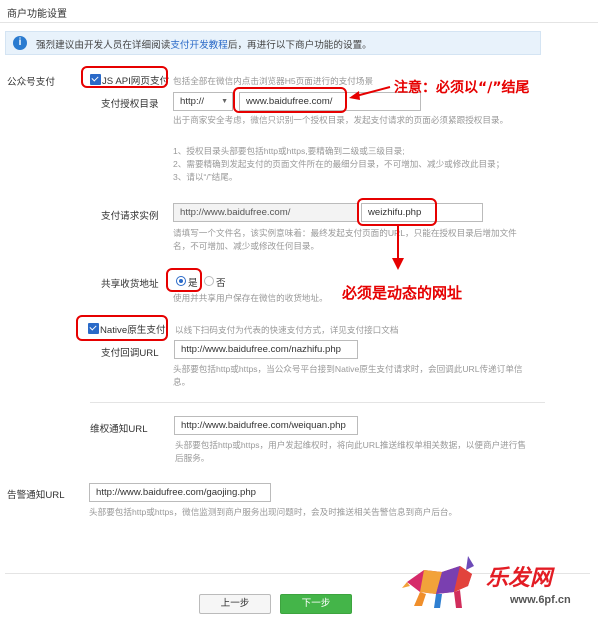 The image size is (598, 619). I want to click on request-hint-2: 名，不可增加、减少或修改任何目录。, so click(246, 246).